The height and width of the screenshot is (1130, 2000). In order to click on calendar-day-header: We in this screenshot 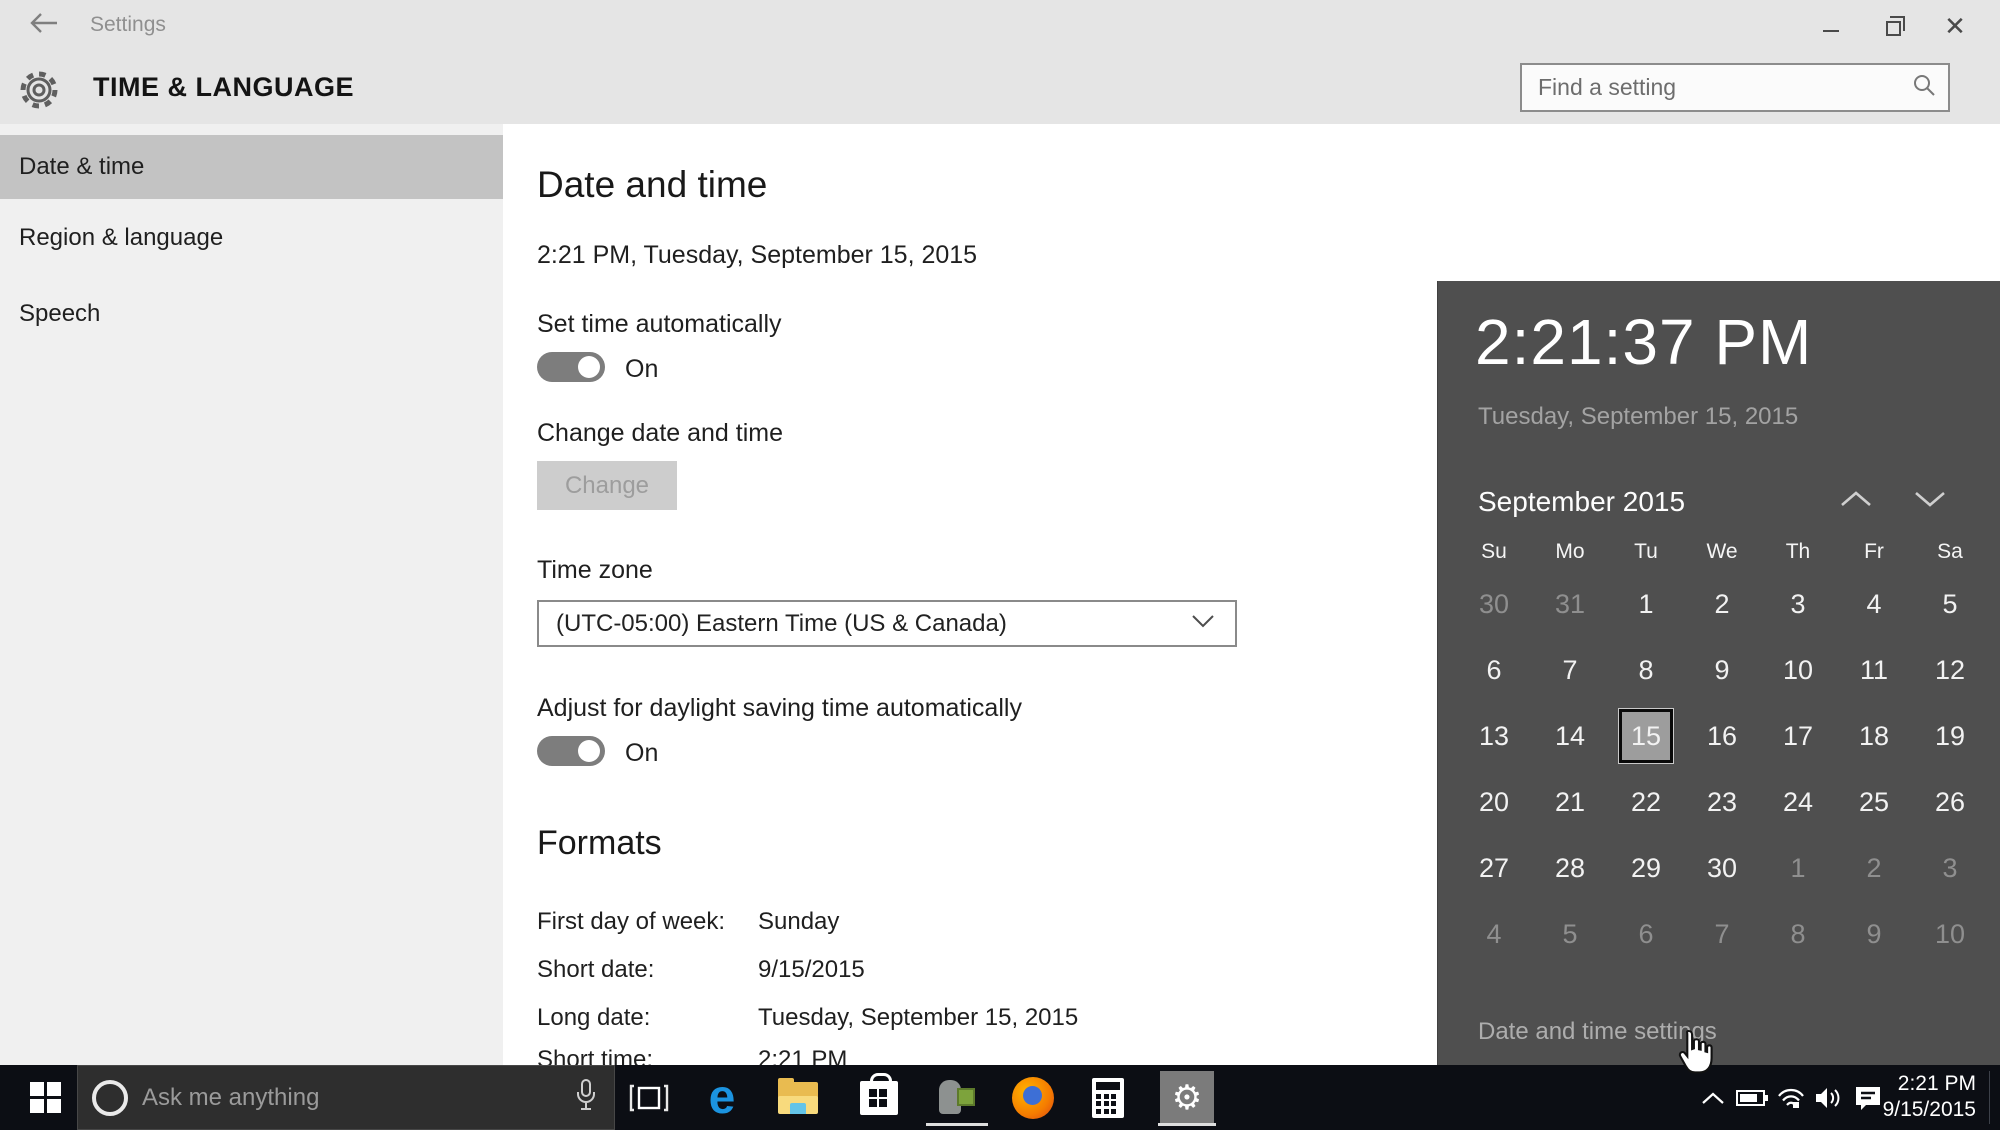, I will do `click(1722, 551)`.